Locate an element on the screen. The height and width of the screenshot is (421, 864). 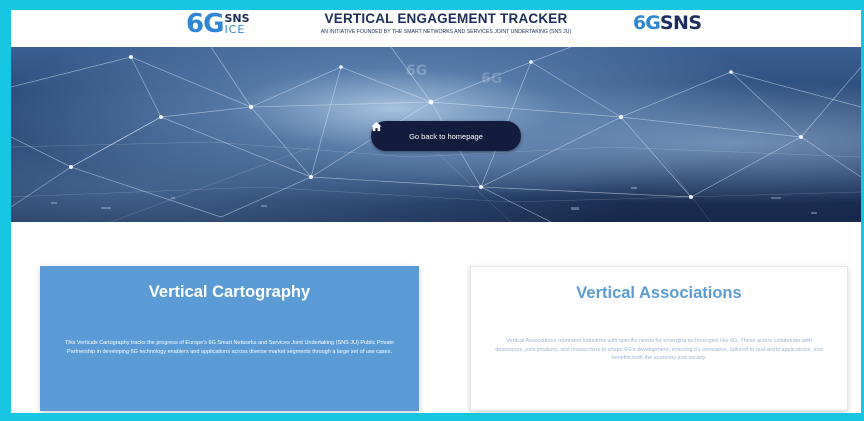
logo-right-sns: SNS is located at coordinates (680, 23).